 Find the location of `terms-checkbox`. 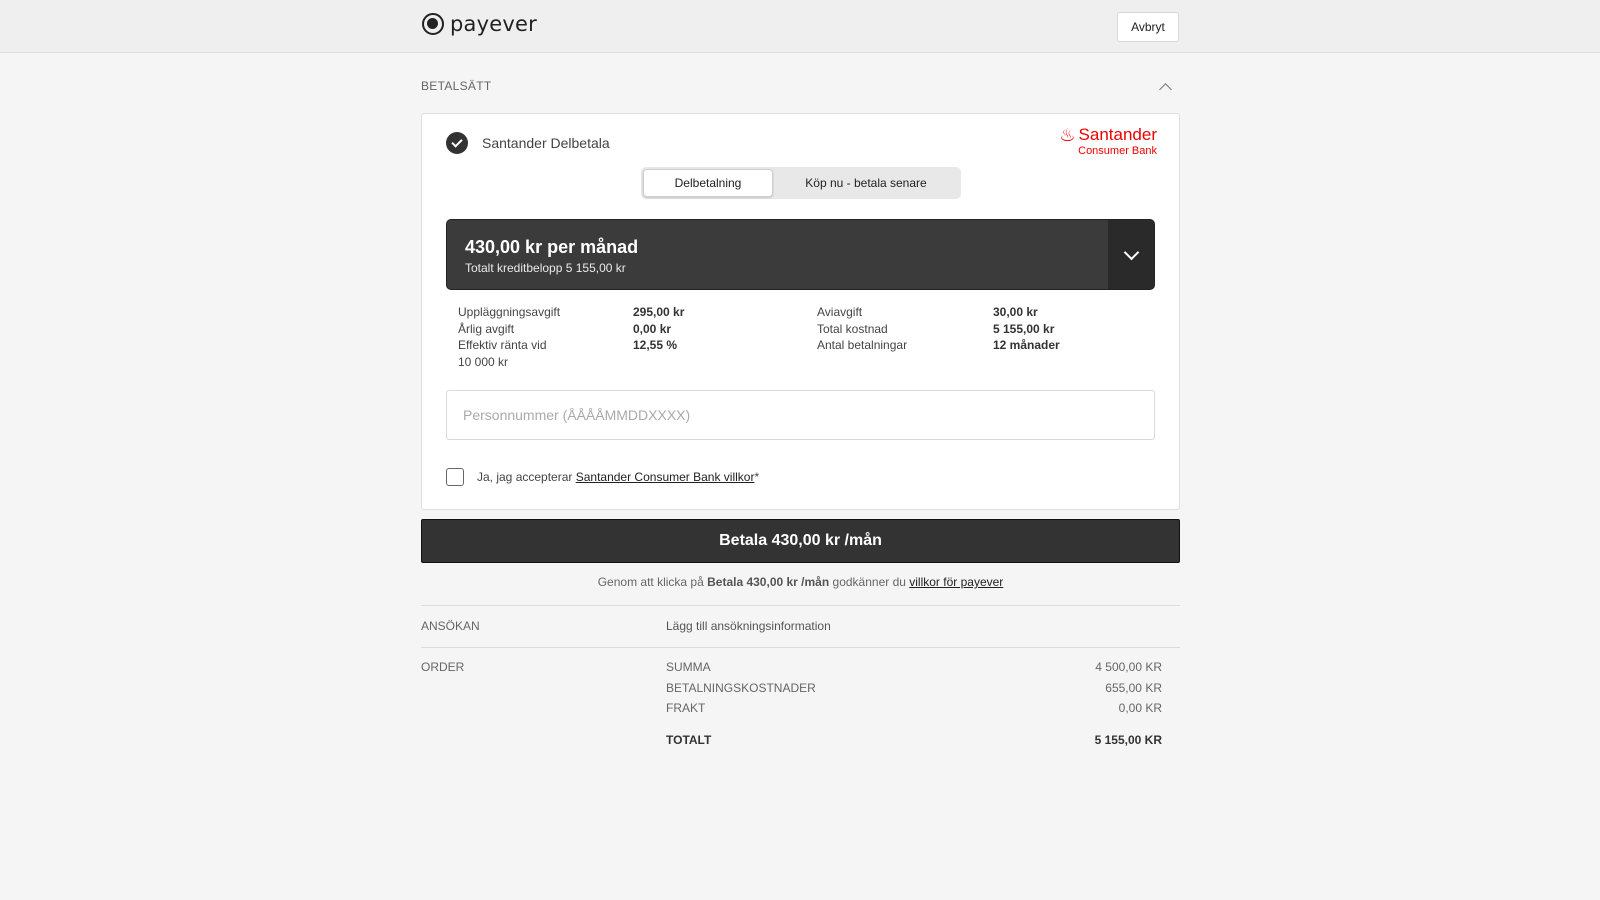

terms-checkbox is located at coordinates (455, 477).